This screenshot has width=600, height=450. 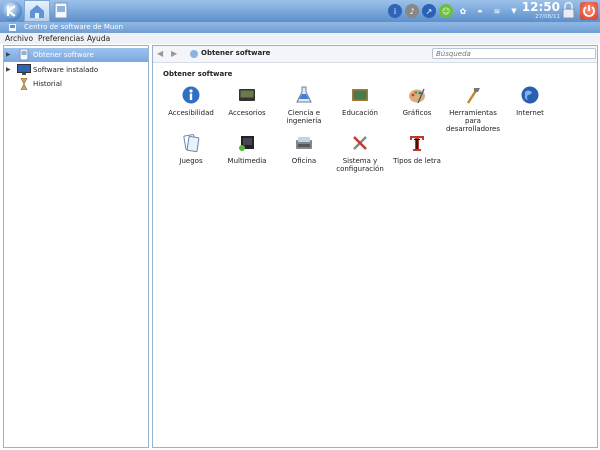 What do you see at coordinates (24, 84) in the screenshot?
I see `history-icon` at bounding box center [24, 84].